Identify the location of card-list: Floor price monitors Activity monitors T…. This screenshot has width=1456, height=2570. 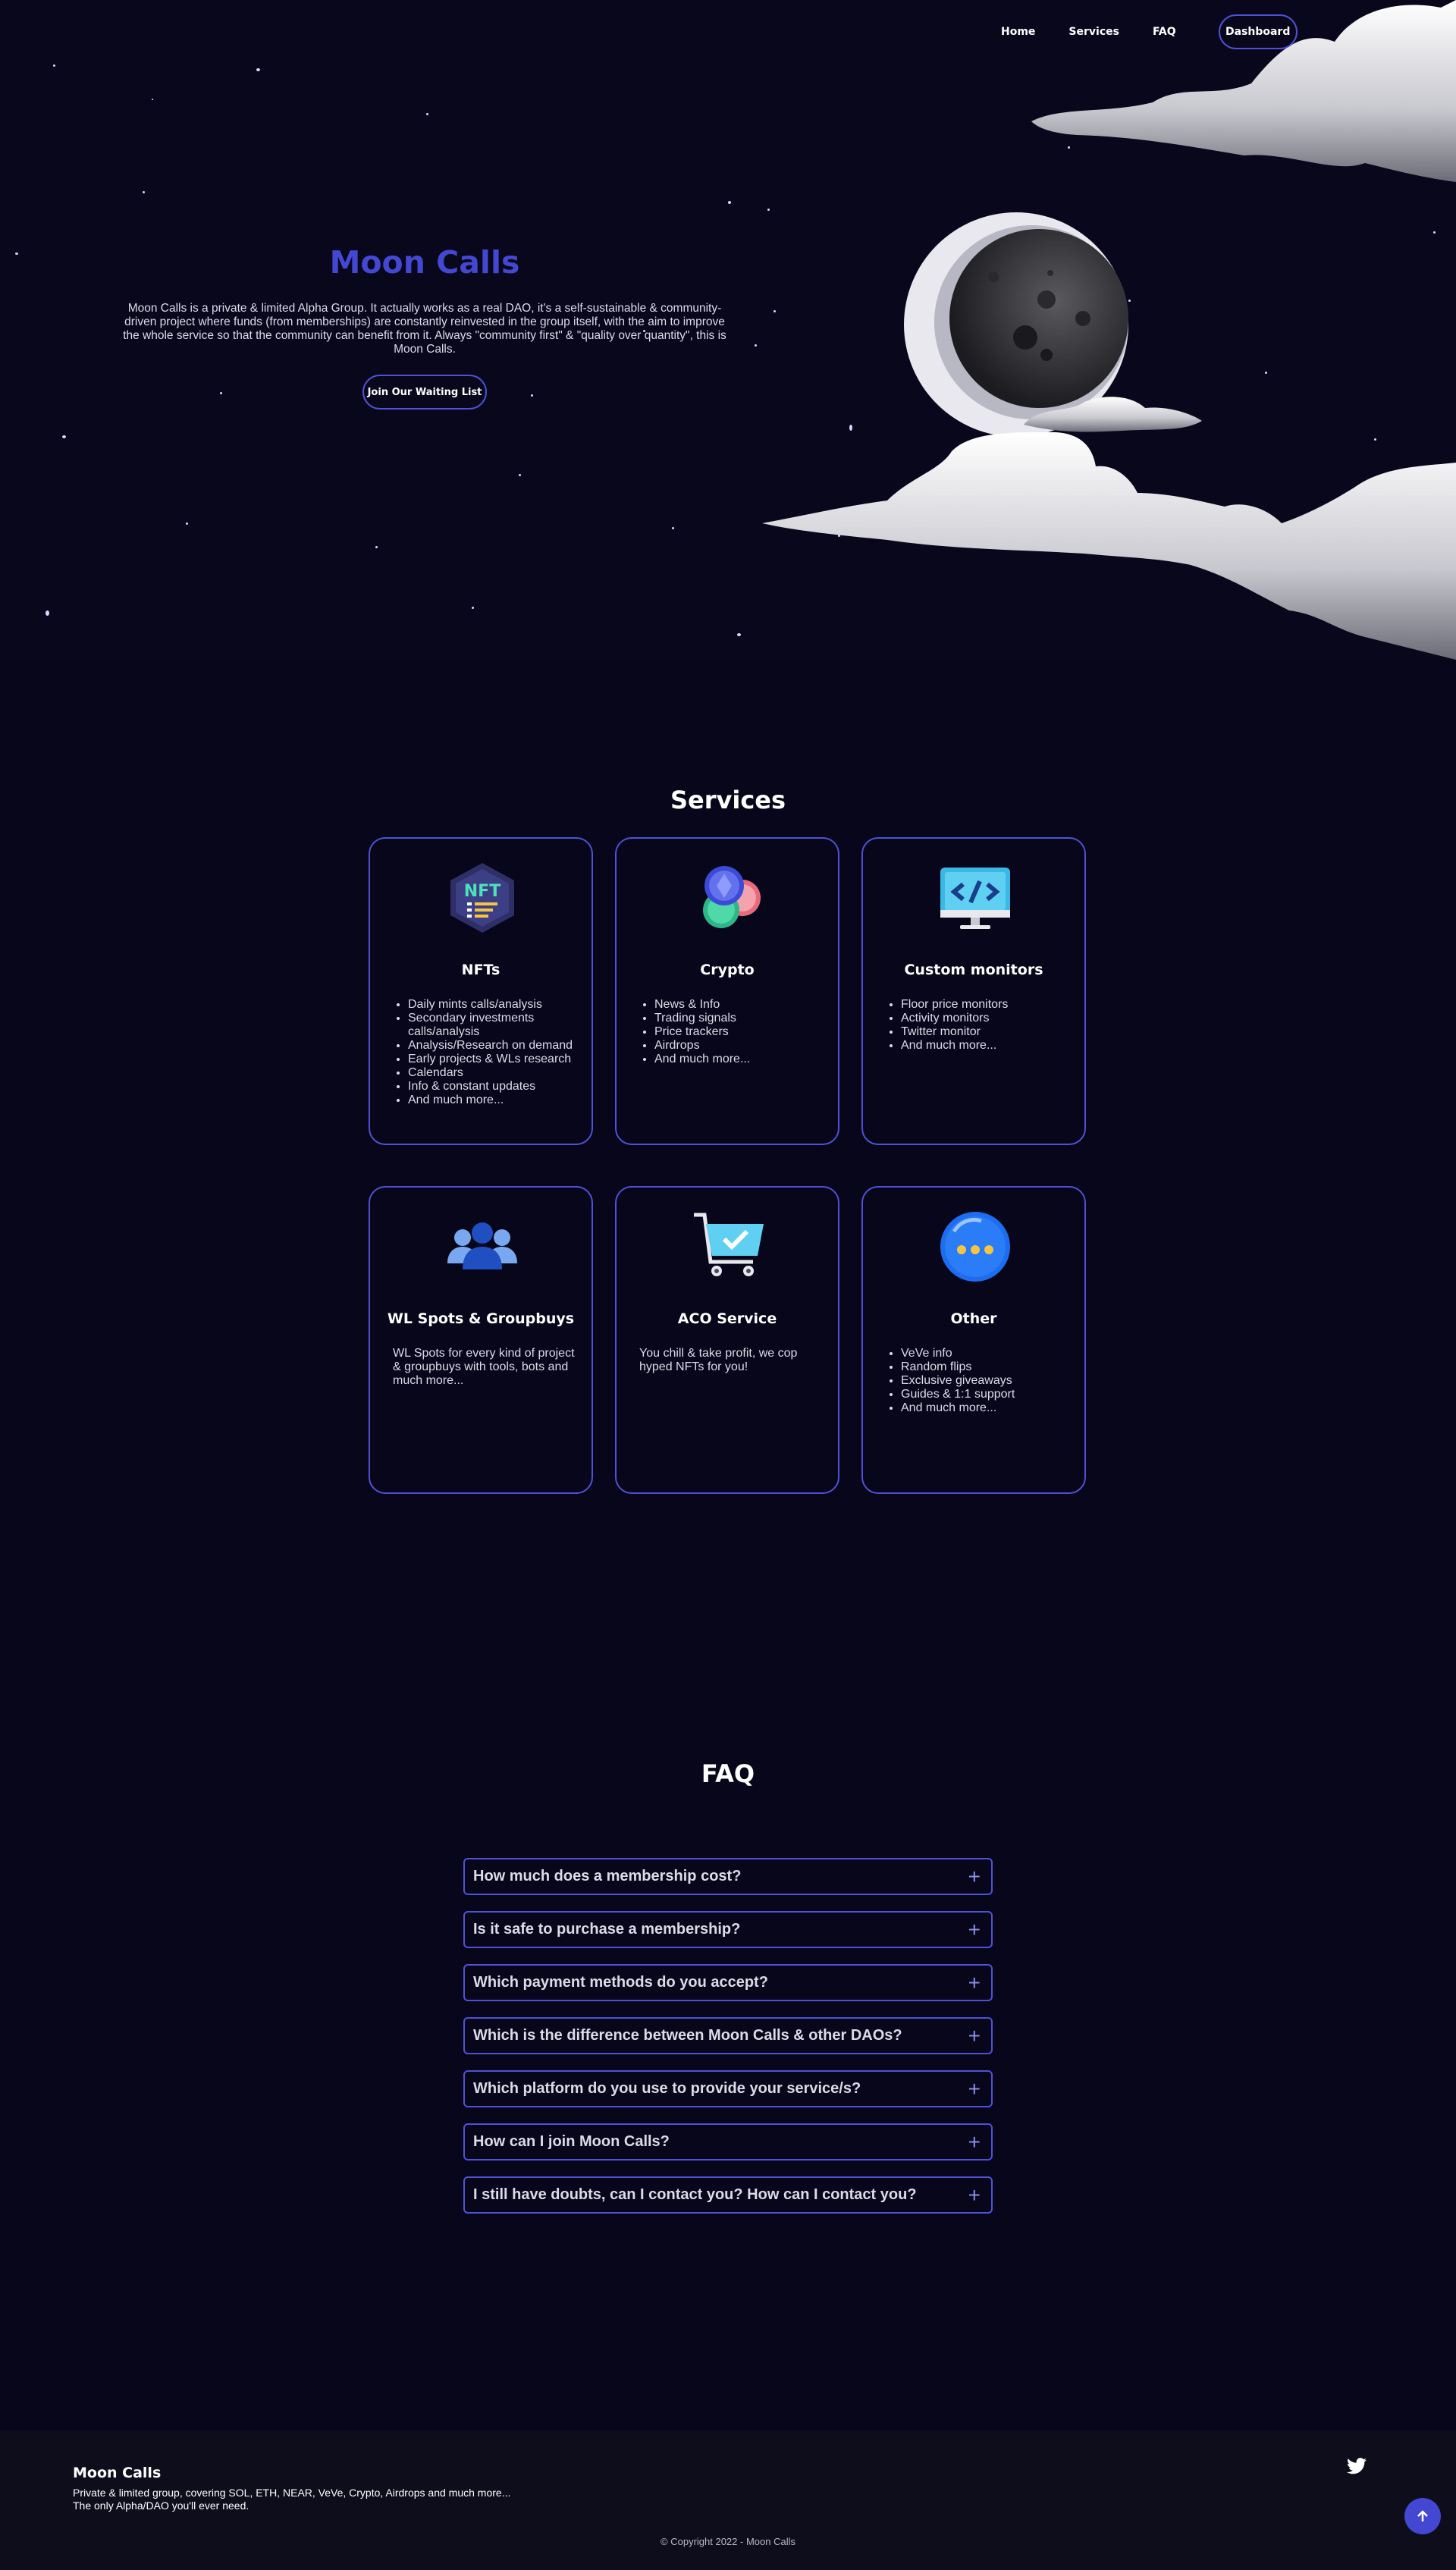
(988, 1025).